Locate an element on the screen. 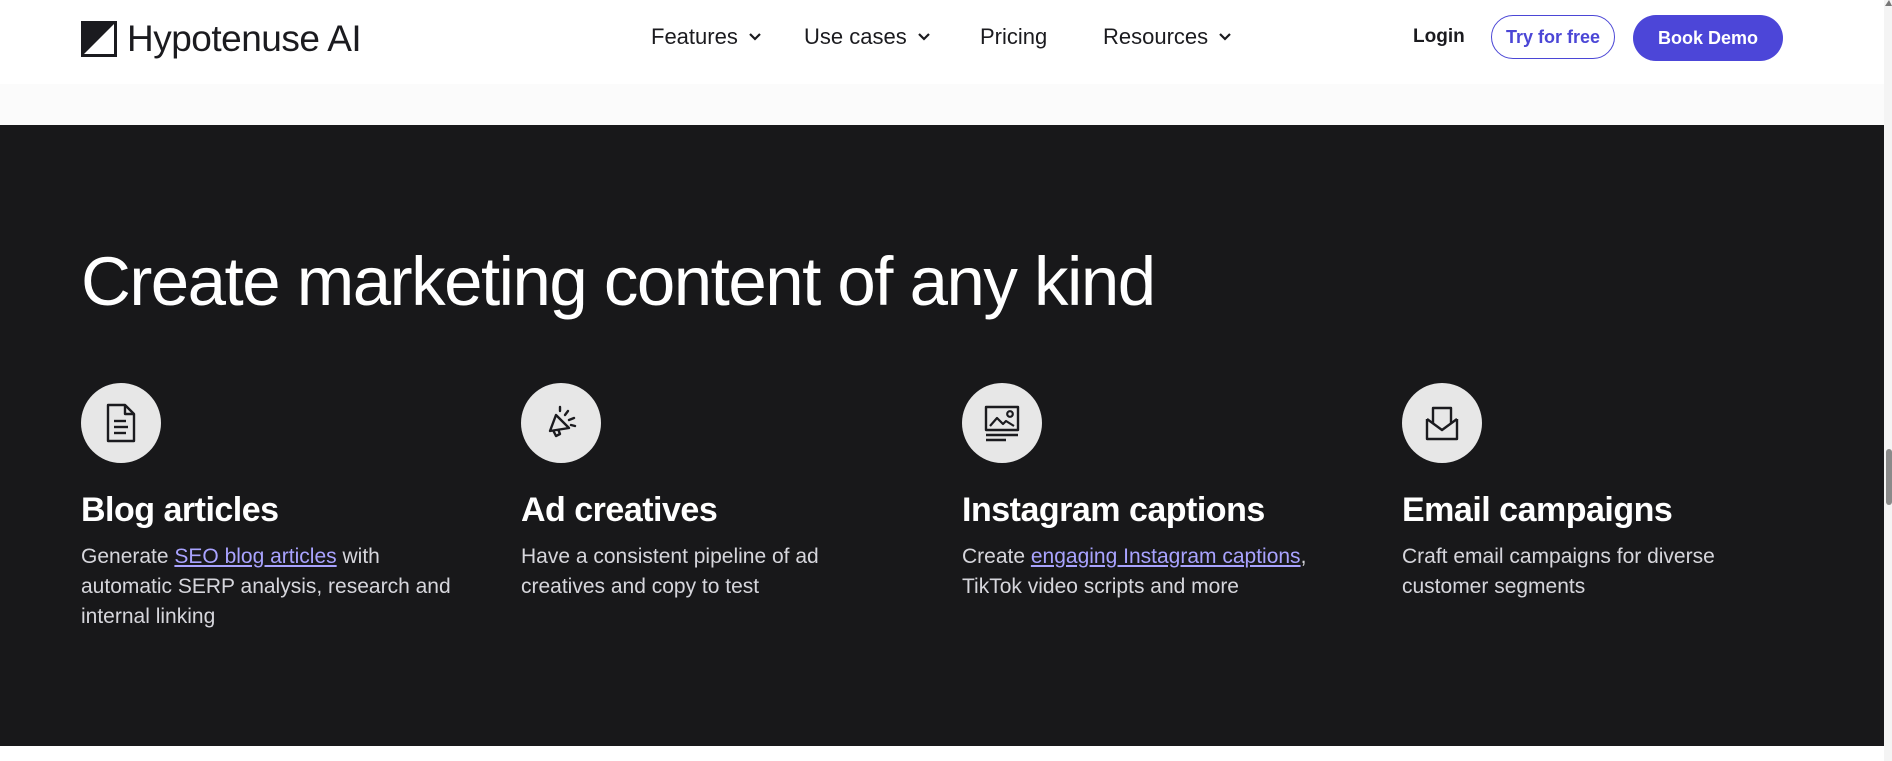 This screenshot has height=761, width=1892. document-icon is located at coordinates (121, 423).